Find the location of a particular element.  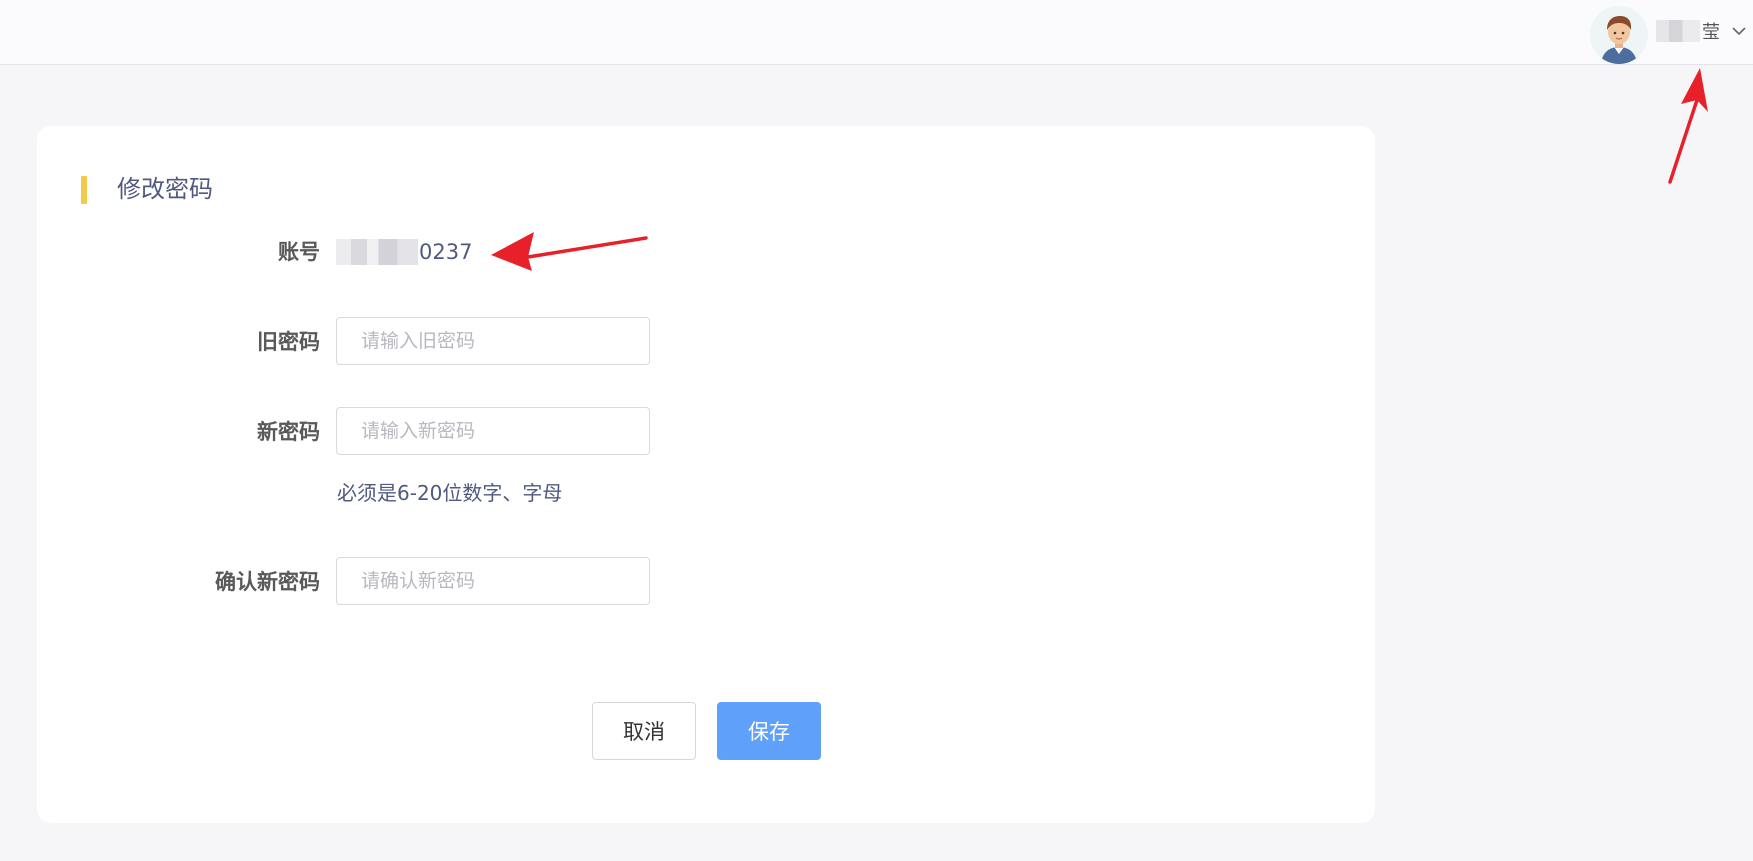

old-password-label: 旧密码 is located at coordinates (288, 342).